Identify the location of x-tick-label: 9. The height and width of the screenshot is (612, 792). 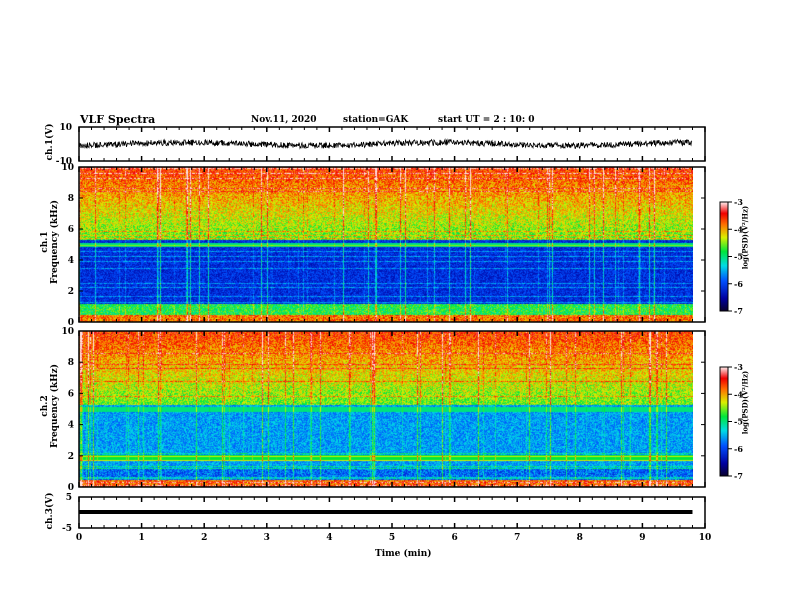
(642, 538).